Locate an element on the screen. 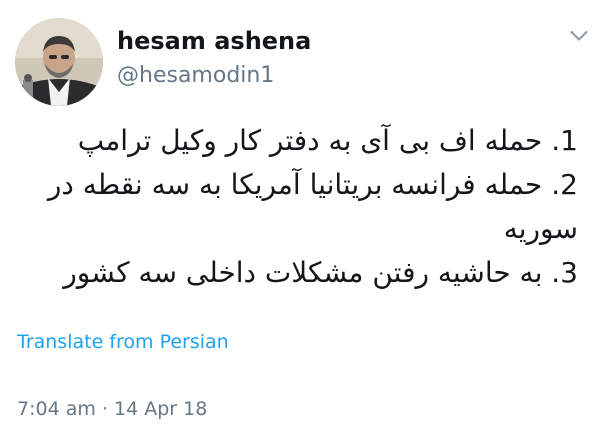 The image size is (600, 438). chevron-down-icon is located at coordinates (579, 36).